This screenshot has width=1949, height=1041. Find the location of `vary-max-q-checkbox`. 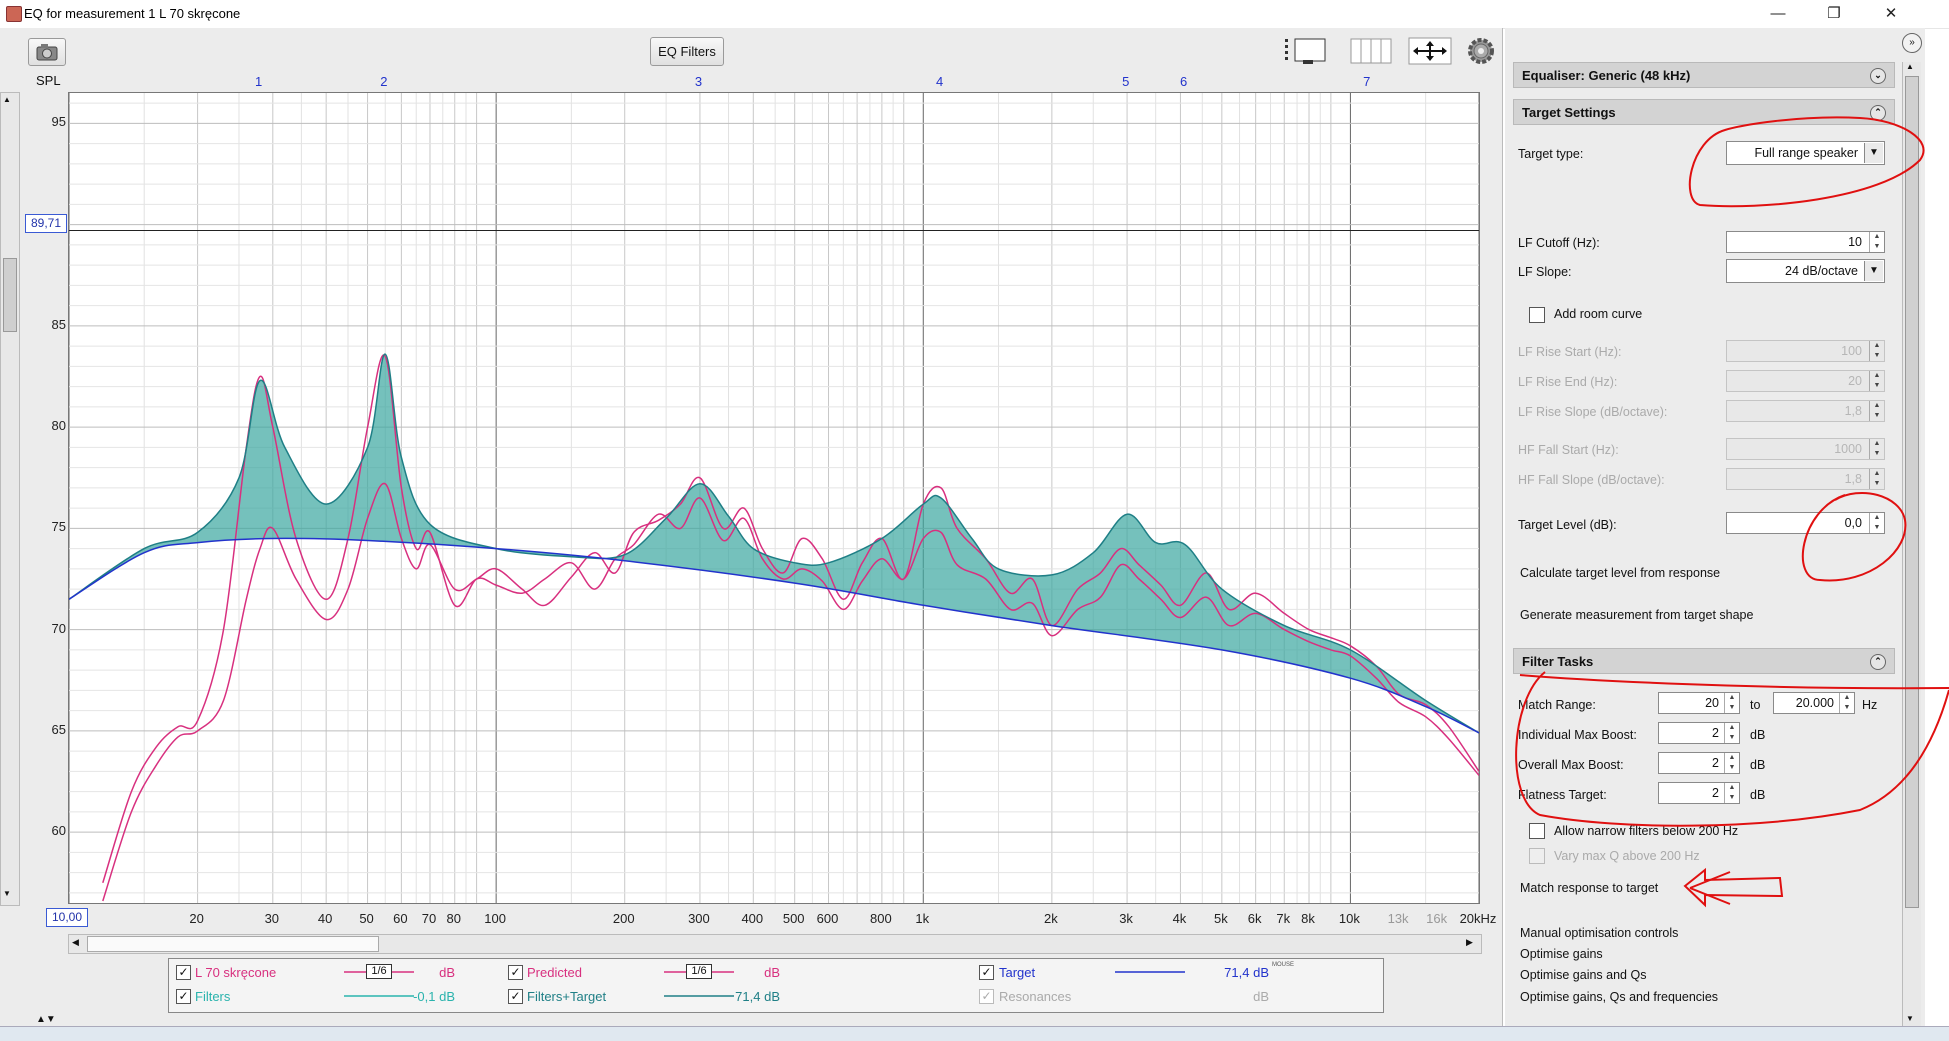

vary-max-q-checkbox is located at coordinates (1537, 856).